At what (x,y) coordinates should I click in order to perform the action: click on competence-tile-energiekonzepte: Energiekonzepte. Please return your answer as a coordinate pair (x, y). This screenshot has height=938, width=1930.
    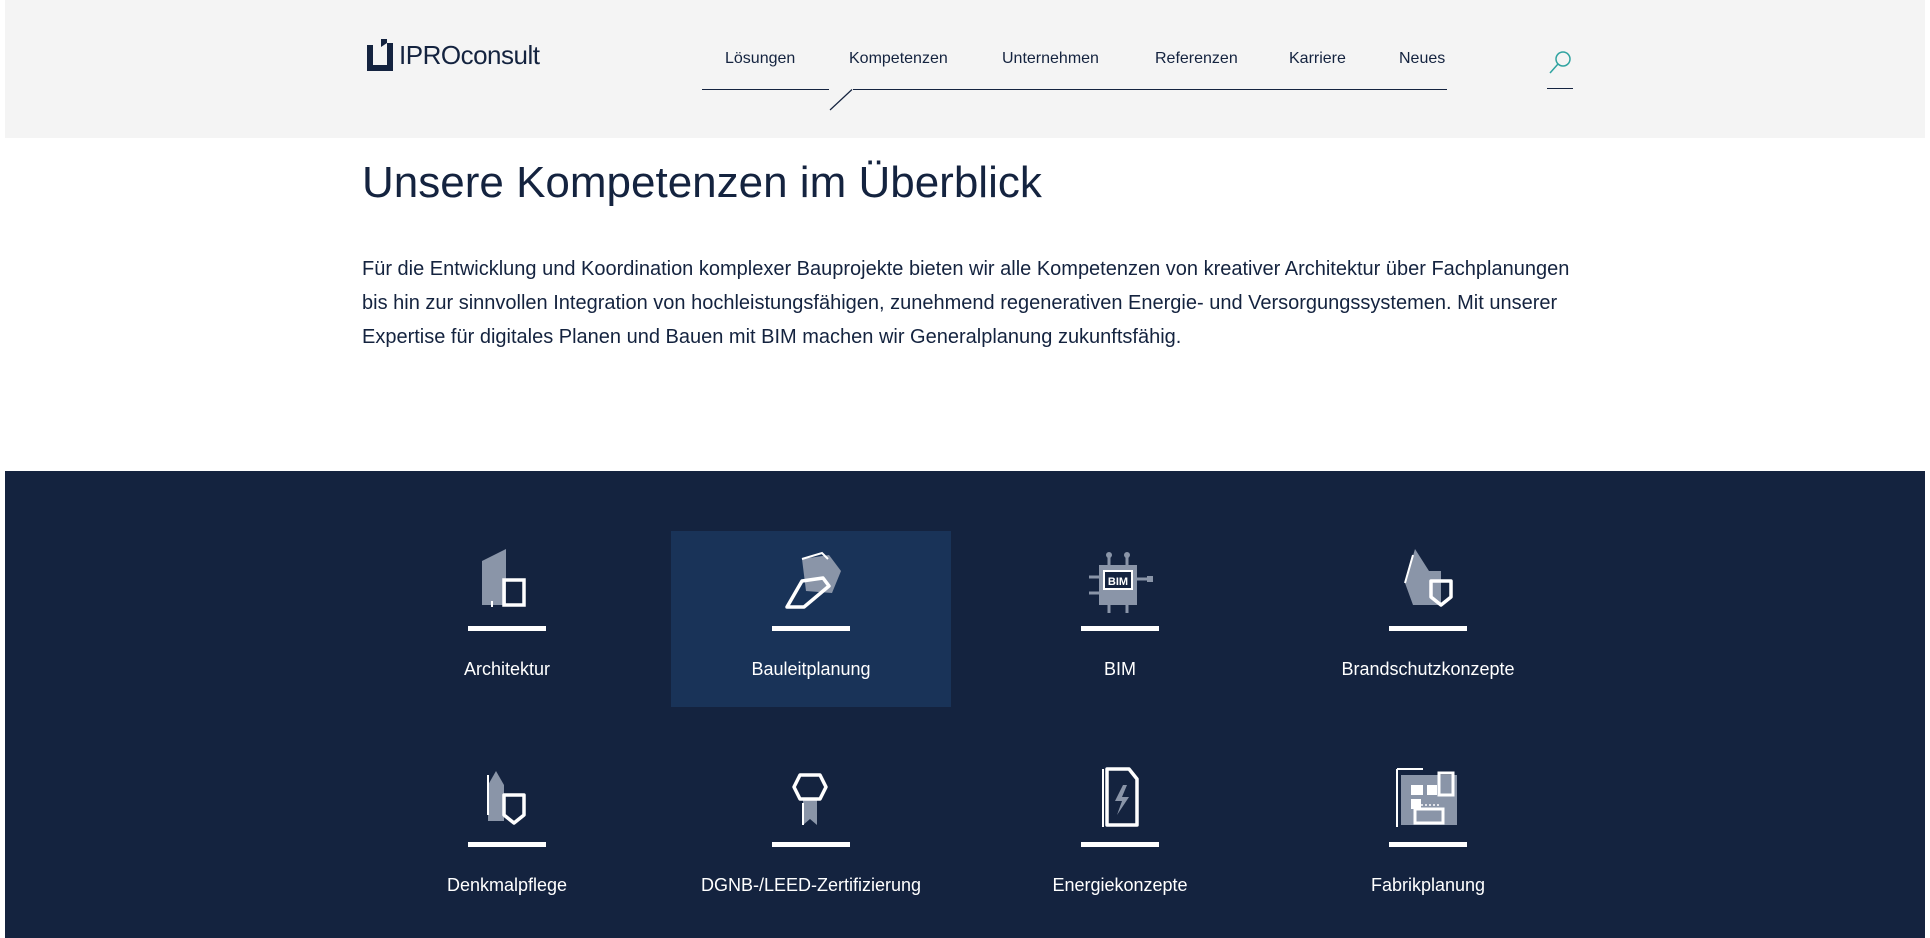
    Looking at the image, I should click on (1120, 835).